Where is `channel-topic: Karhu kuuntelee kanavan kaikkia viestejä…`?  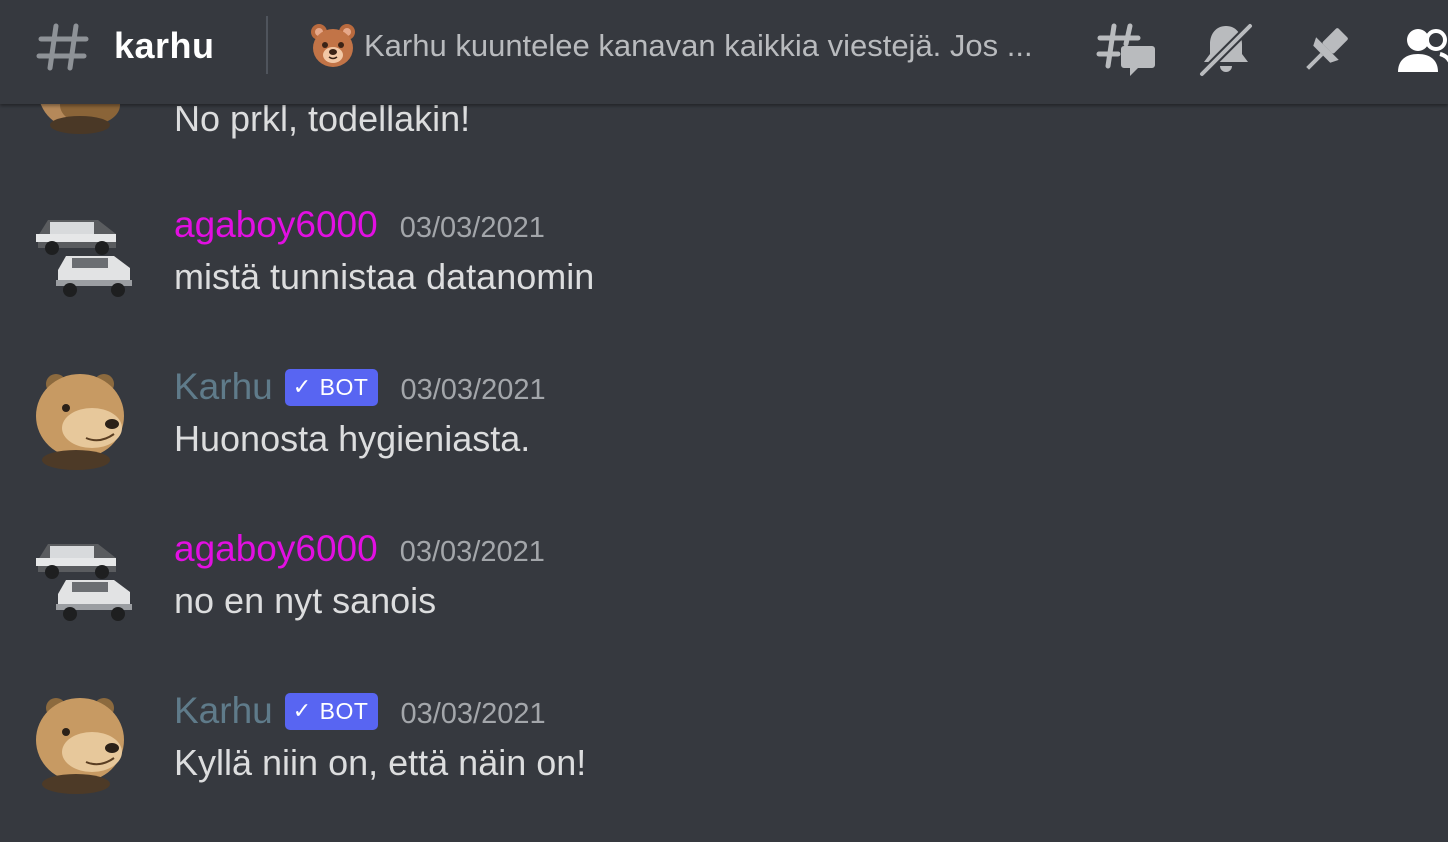
channel-topic: Karhu kuuntelee kanavan kaikkia viestejä… is located at coordinates (688, 46).